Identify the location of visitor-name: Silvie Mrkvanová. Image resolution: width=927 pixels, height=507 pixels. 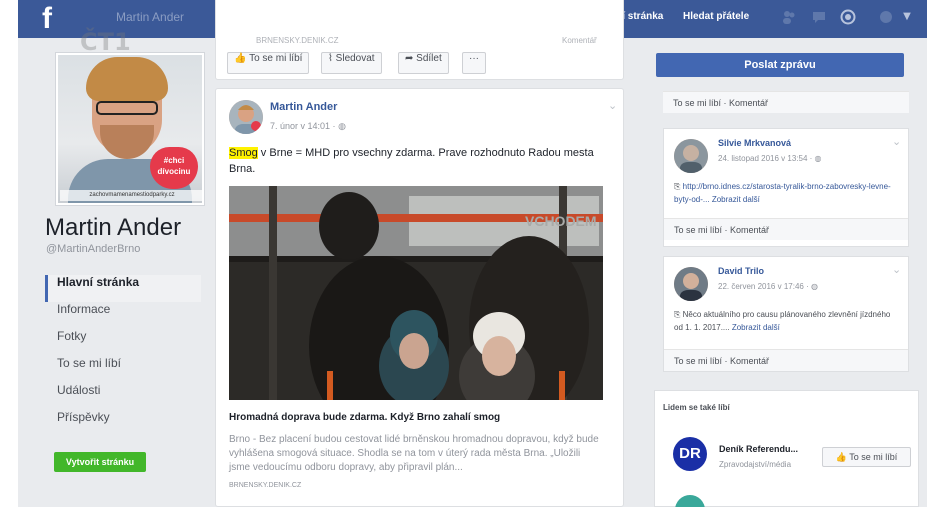
(754, 143).